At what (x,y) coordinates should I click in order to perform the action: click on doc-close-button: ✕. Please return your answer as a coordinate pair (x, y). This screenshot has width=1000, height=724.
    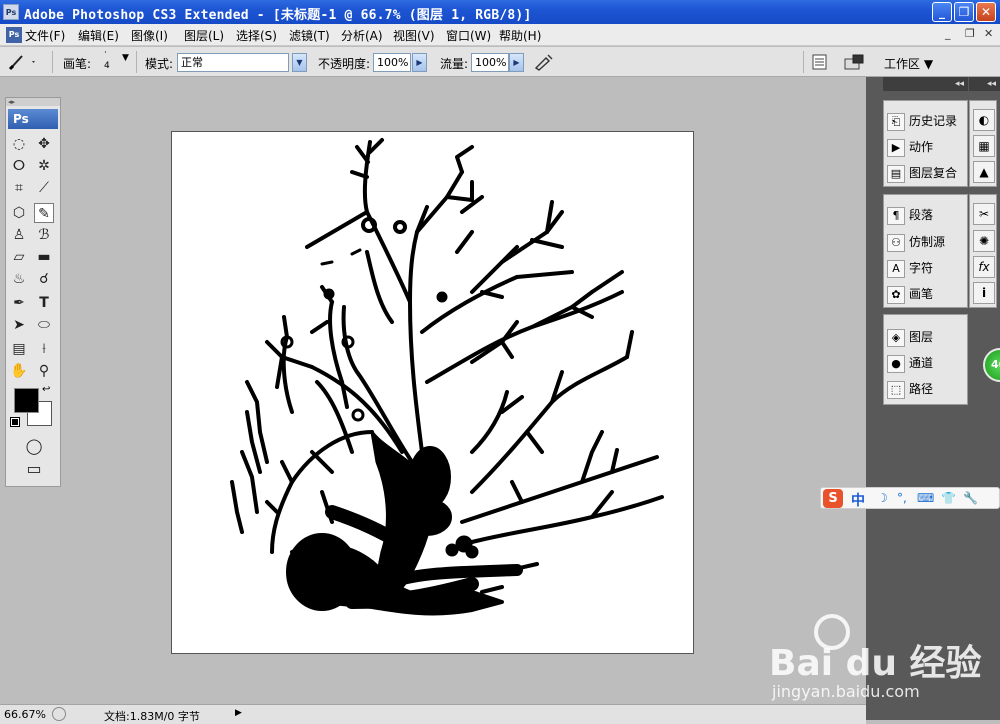
    Looking at the image, I should click on (988, 33).